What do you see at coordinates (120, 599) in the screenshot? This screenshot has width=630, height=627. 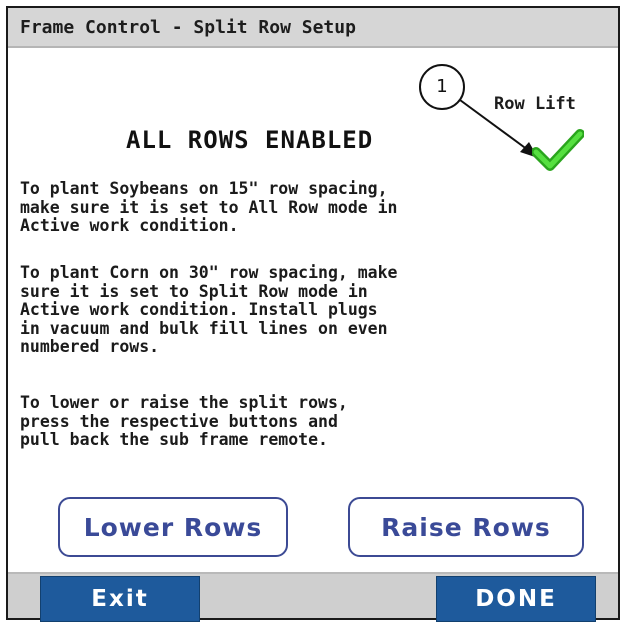 I see `exit-button: Exit` at bounding box center [120, 599].